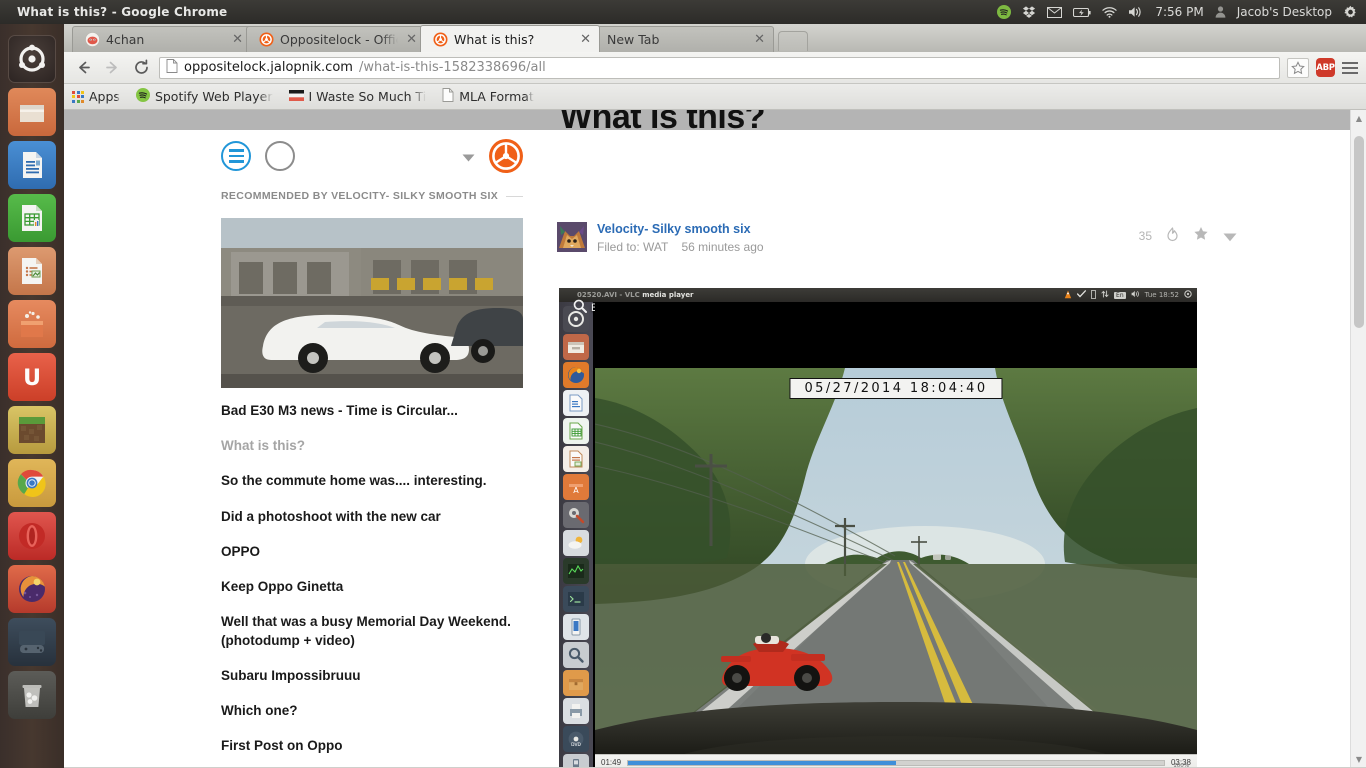 The height and width of the screenshot is (768, 1366). I want to click on article-filed: Filed to: WAT 56 minutes ago, so click(680, 247).